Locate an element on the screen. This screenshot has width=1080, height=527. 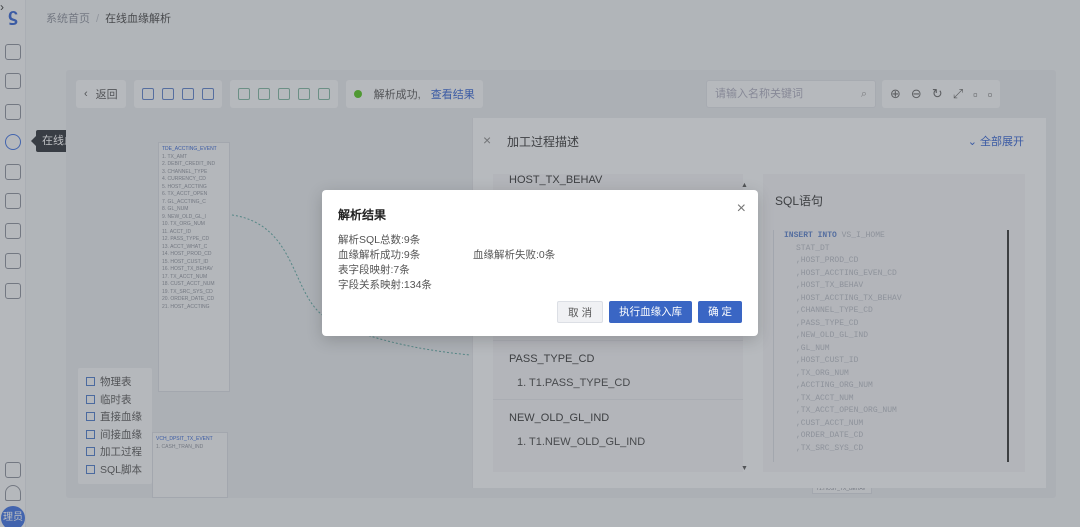
dialog-title: 解析结果 is located at coordinates (362, 215).